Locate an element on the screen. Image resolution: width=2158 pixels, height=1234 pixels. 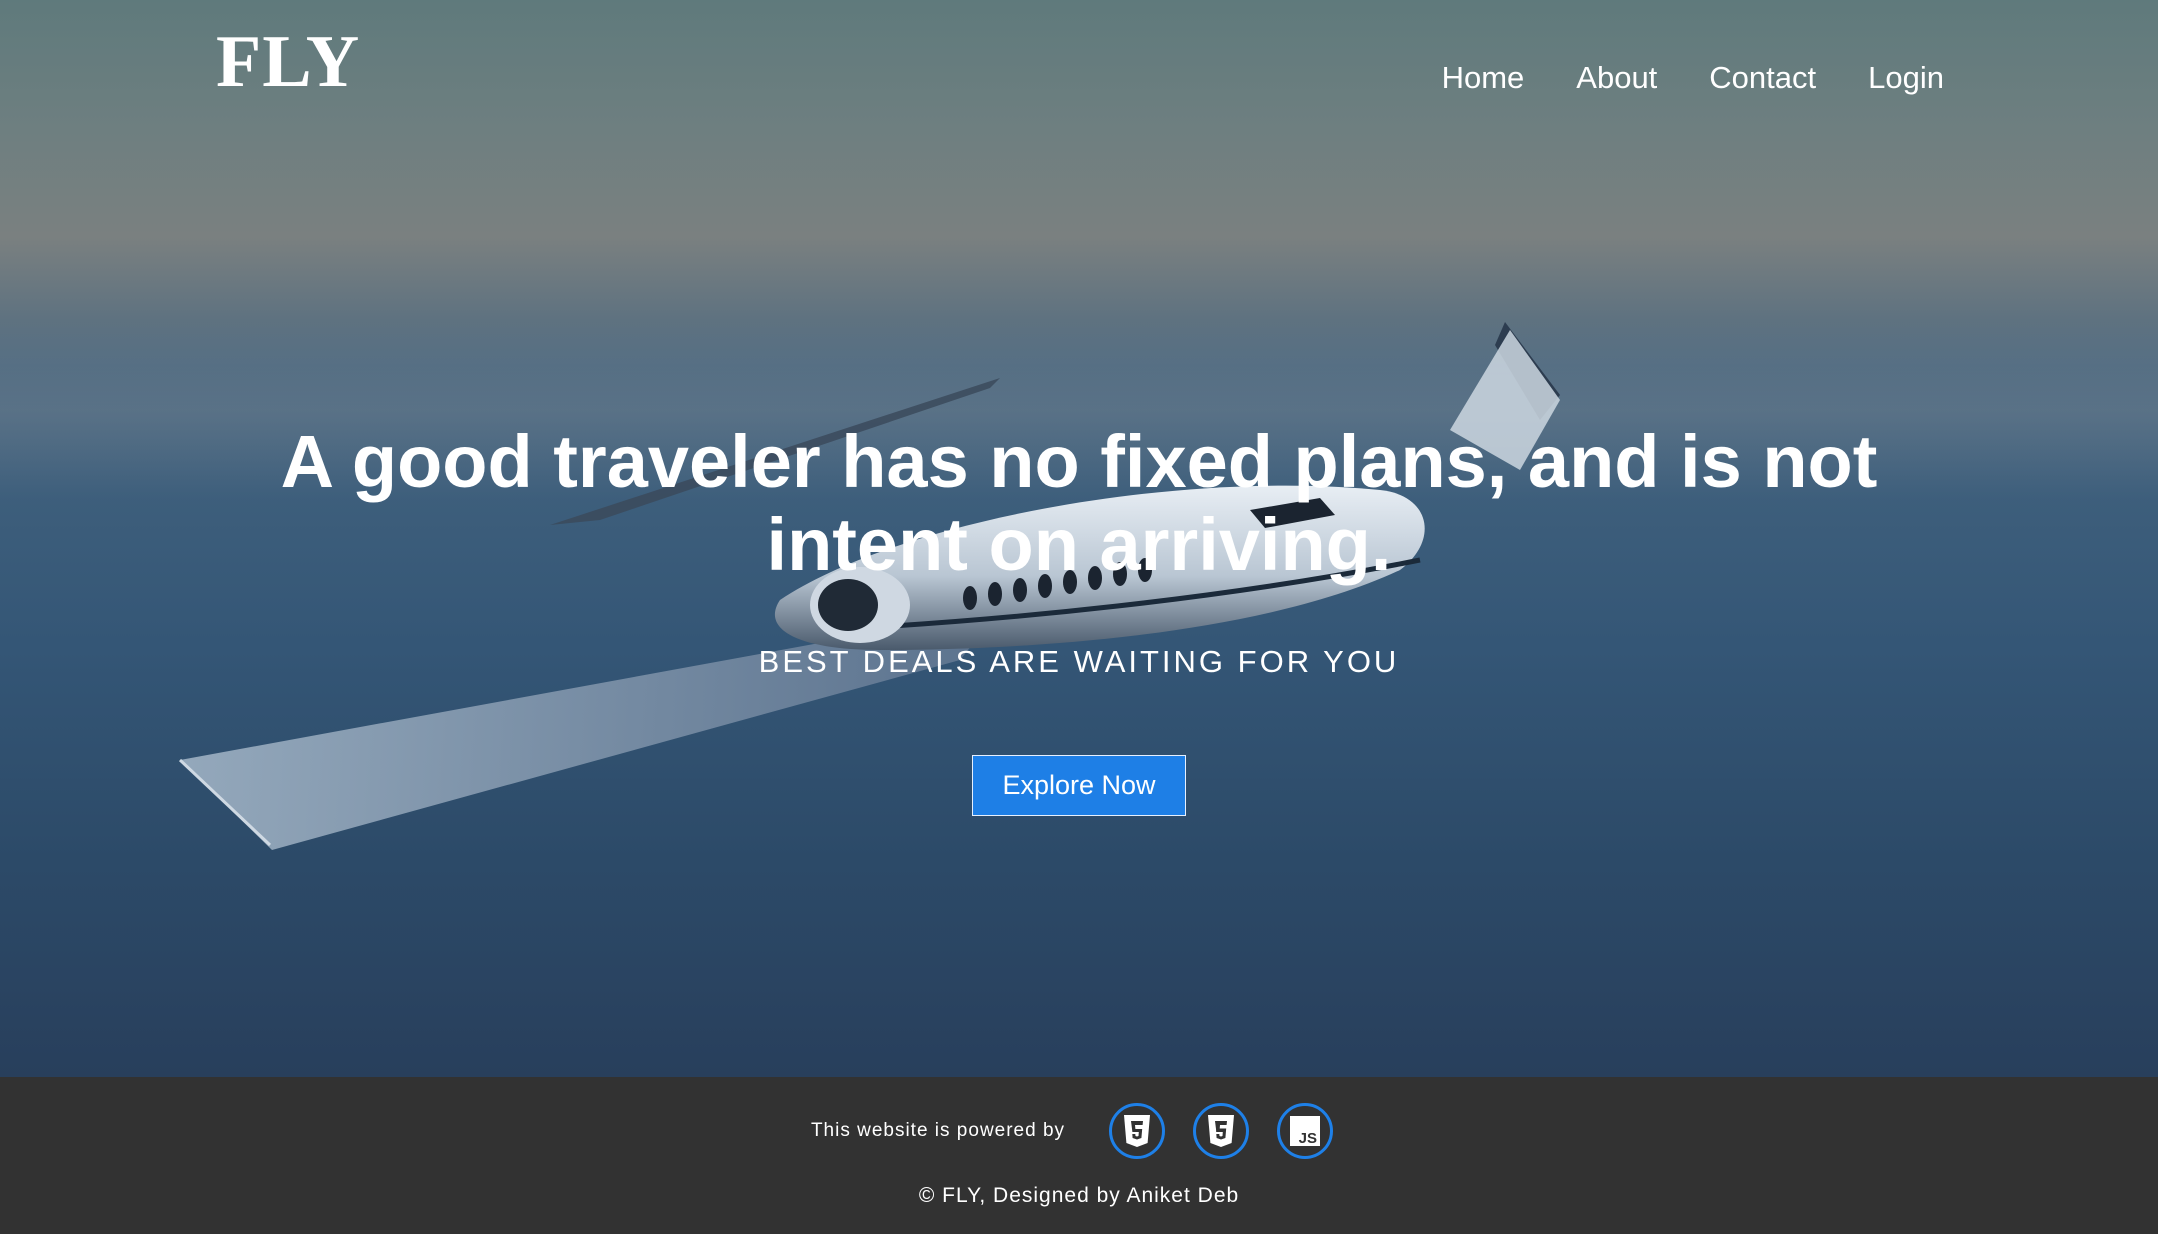
copyright-text: © FLY, Designed by Aniket Deb is located at coordinates (1079, 1195).